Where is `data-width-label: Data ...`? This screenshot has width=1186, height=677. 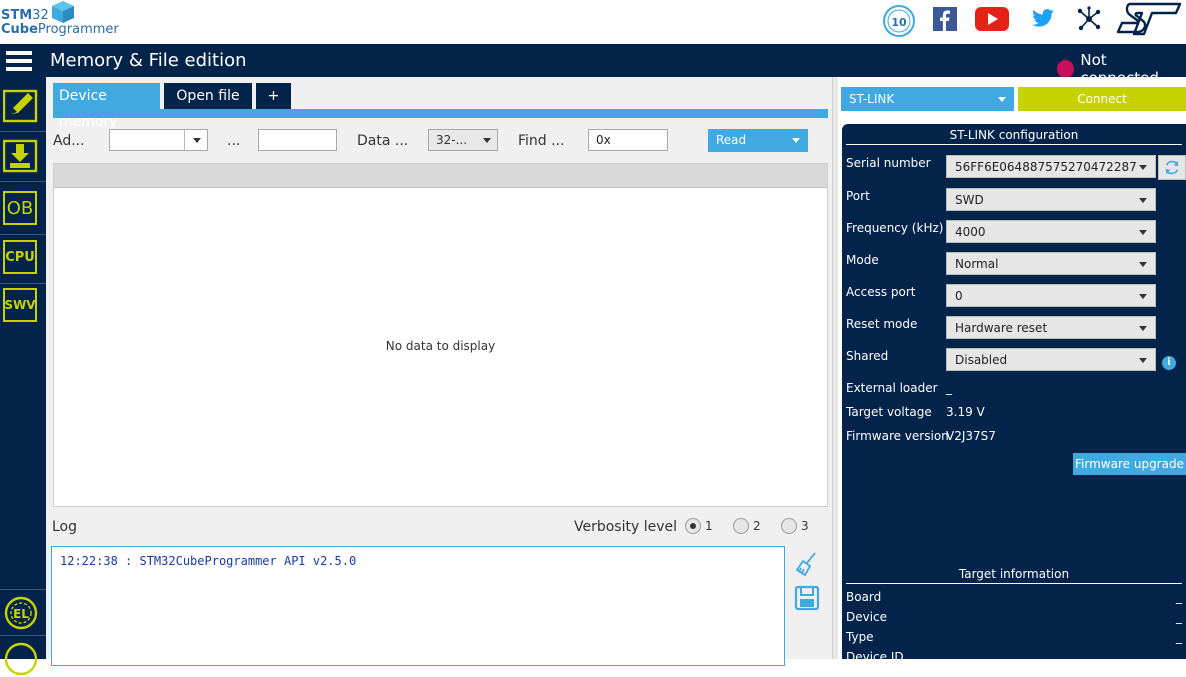
data-width-label: Data ... is located at coordinates (383, 141).